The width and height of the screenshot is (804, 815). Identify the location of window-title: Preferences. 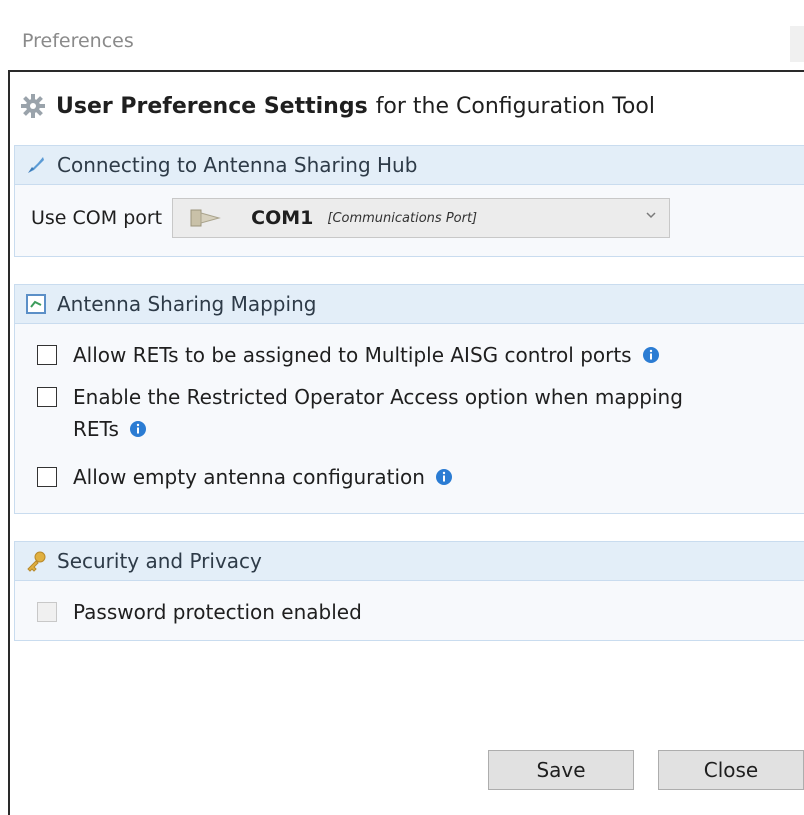
(78, 41).